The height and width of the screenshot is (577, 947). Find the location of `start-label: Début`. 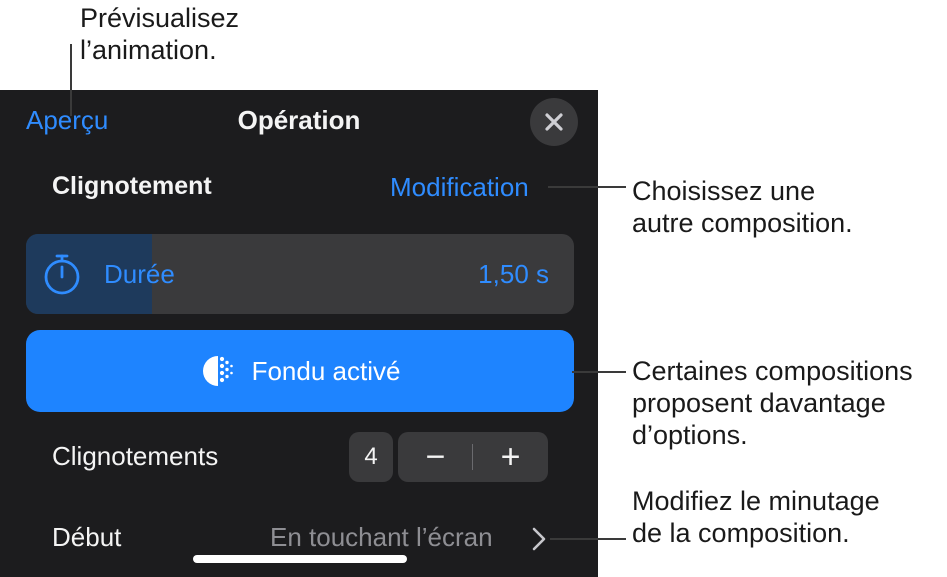

start-label: Début is located at coordinates (87, 537).